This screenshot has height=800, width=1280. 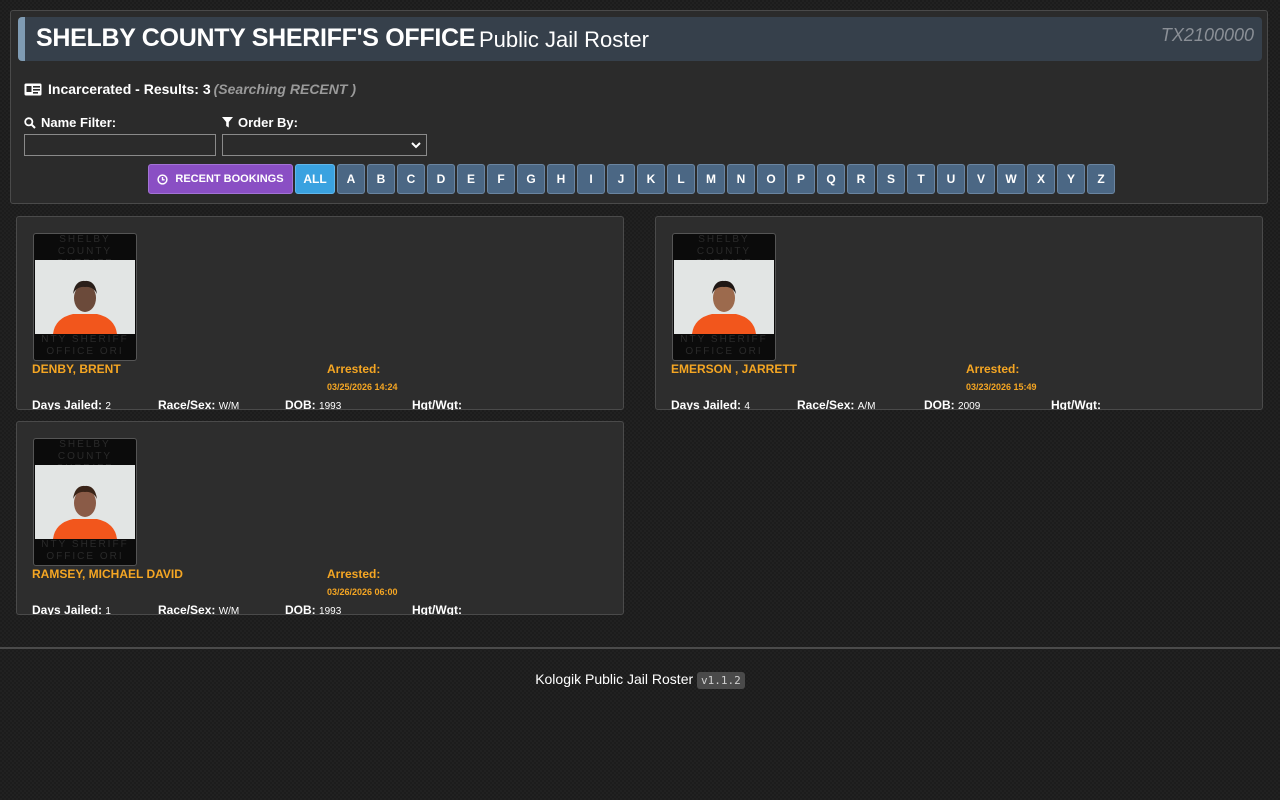 What do you see at coordinates (220, 179) in the screenshot?
I see `recent-bookings-button: RECENT BOOKINGS` at bounding box center [220, 179].